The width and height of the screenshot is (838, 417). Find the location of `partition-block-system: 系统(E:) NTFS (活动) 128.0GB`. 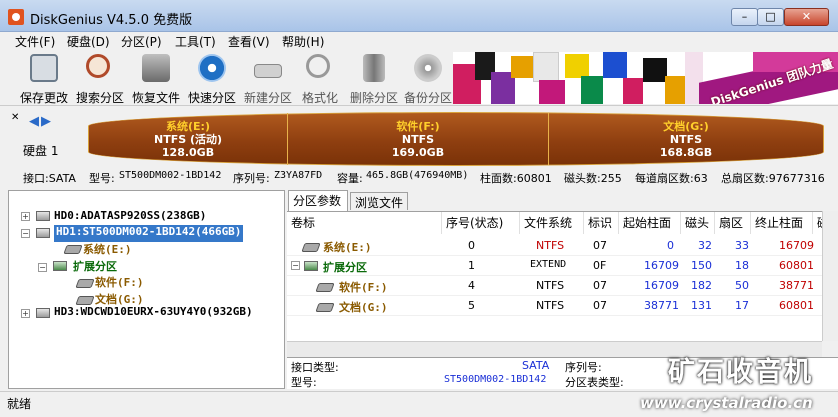

partition-block-system: 系统(E:) NTFS (活动) 128.0GB is located at coordinates (188, 139).